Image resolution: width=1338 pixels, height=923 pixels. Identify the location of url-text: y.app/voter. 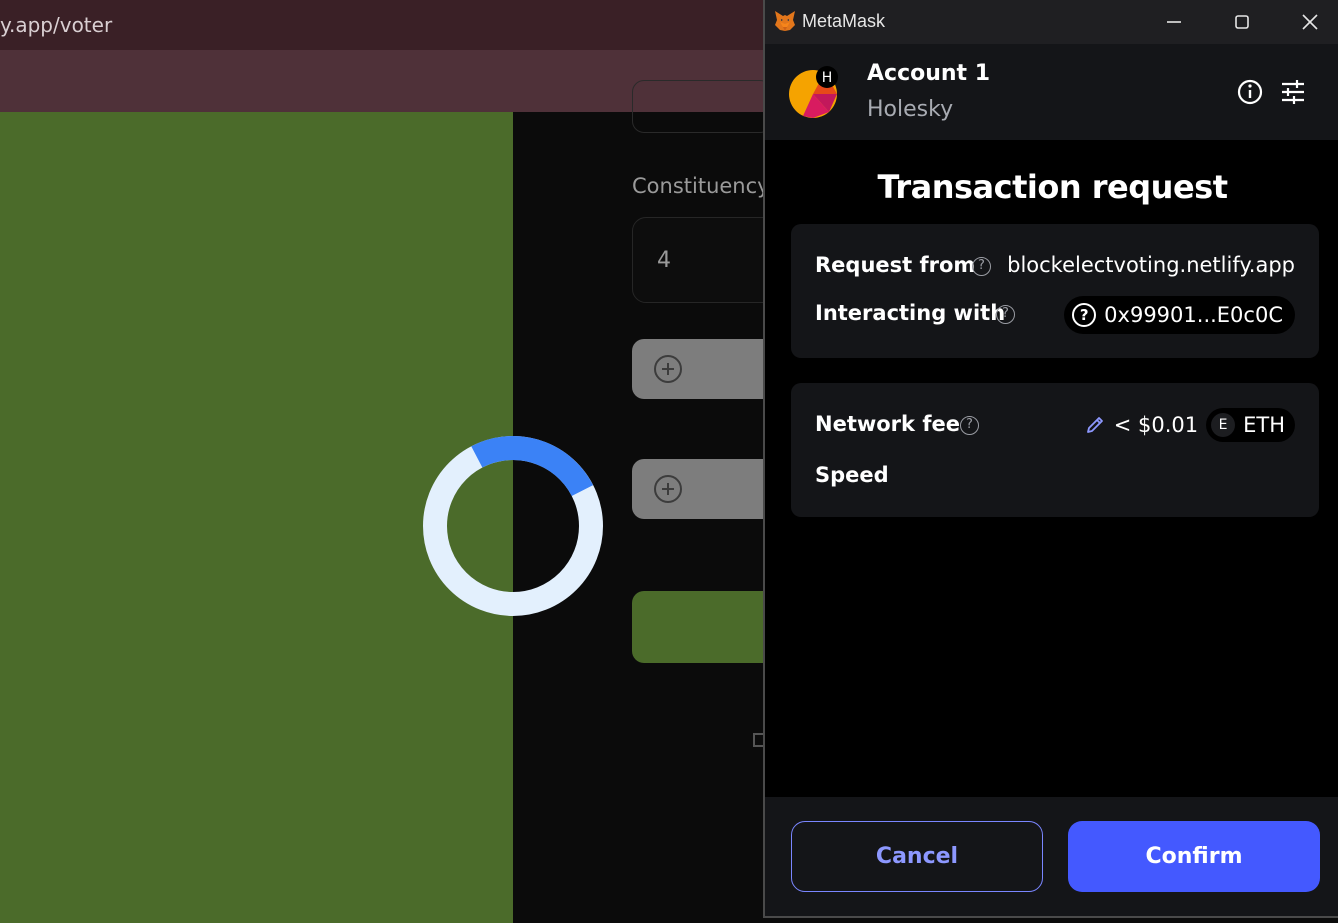
(56, 25).